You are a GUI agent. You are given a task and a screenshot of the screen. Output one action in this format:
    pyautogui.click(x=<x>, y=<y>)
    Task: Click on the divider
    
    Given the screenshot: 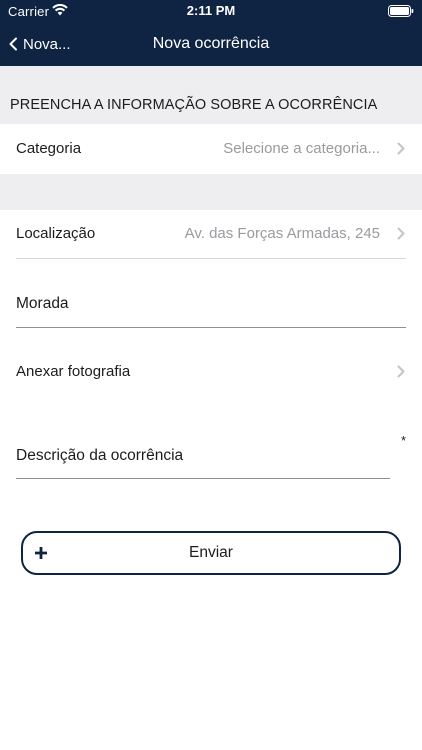 What is the action you would take?
    pyautogui.click(x=211, y=258)
    